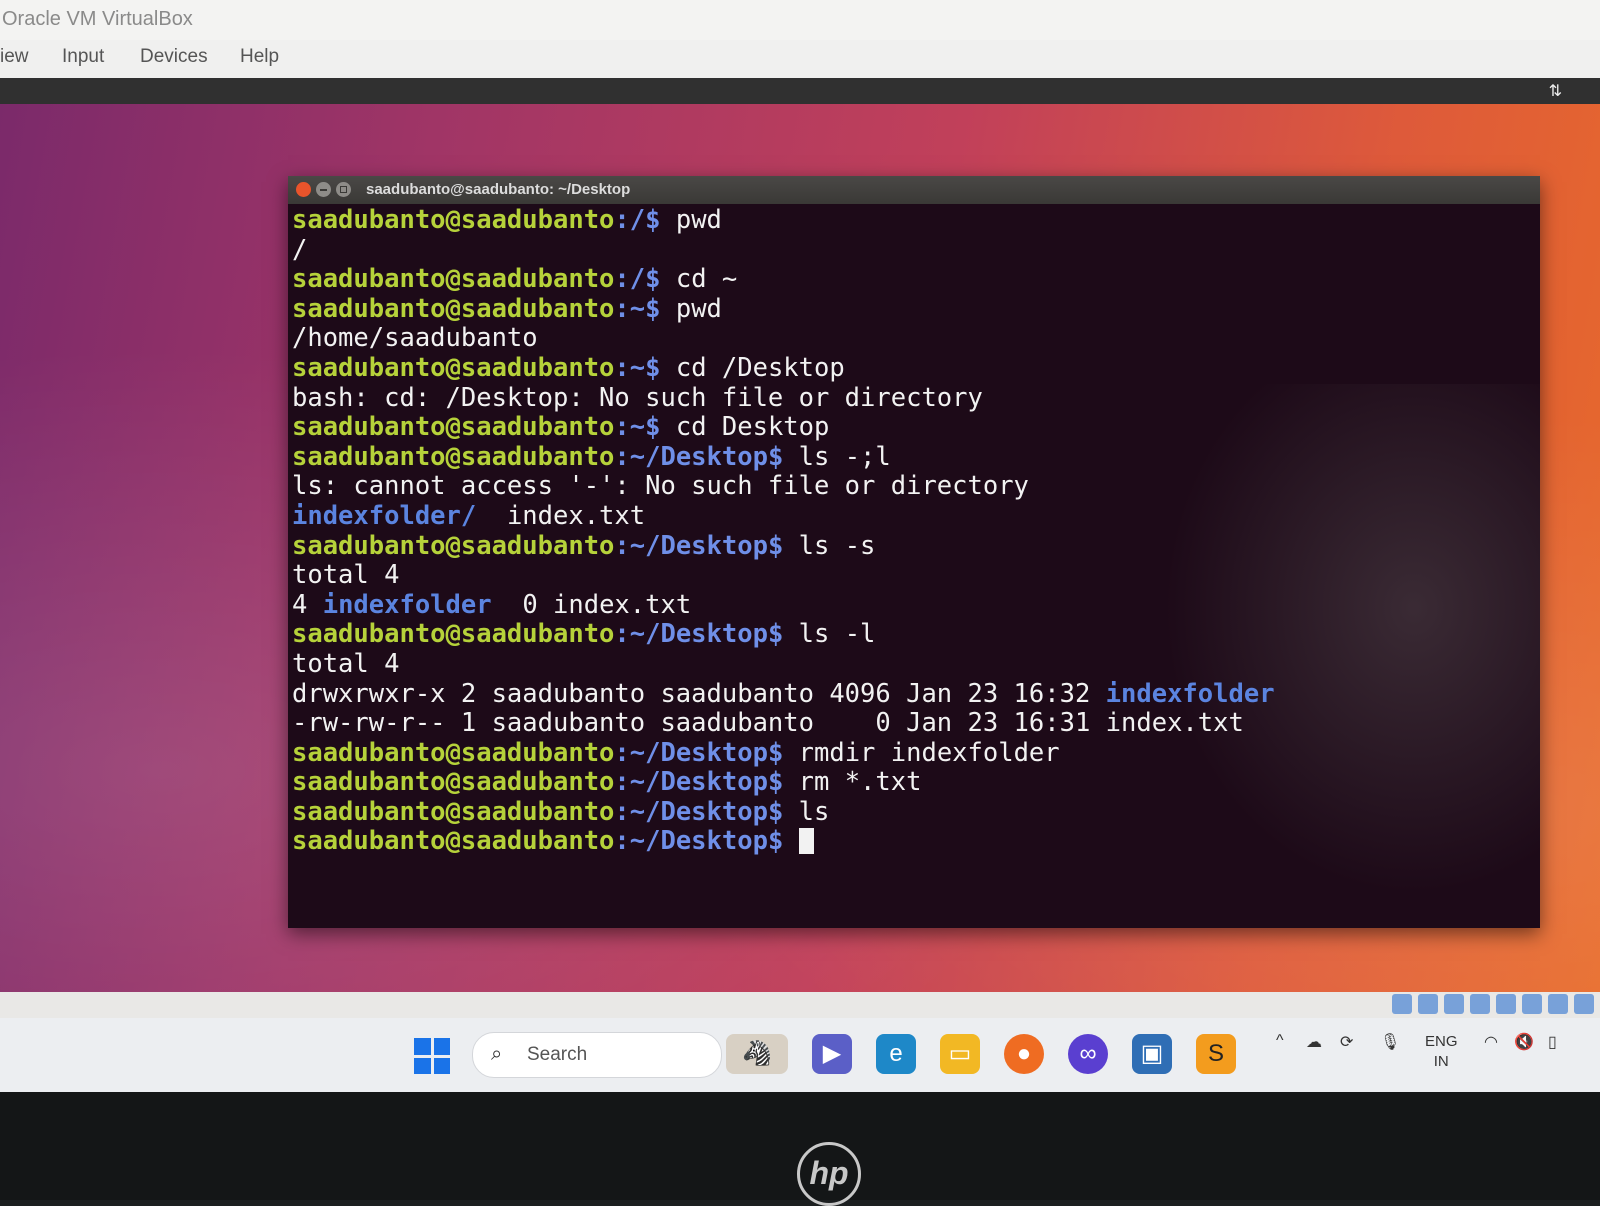 Image resolution: width=1600 pixels, height=1206 pixels. What do you see at coordinates (1280, 1041) in the screenshot?
I see `chevron-up-icon: ^` at bounding box center [1280, 1041].